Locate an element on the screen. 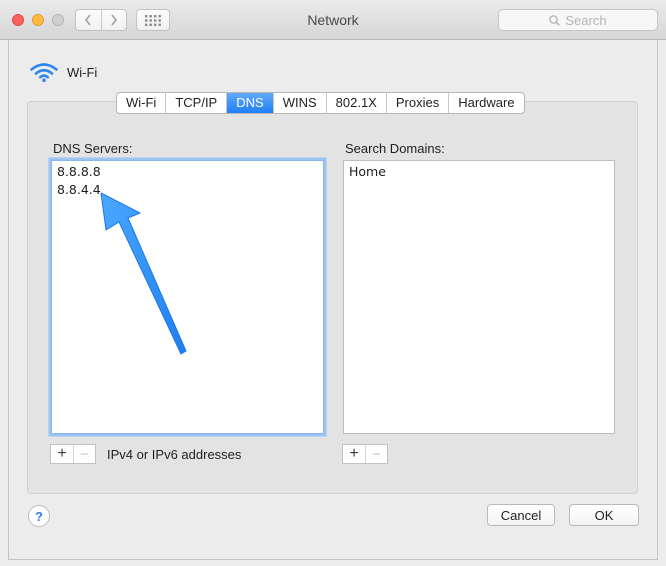 Image resolution: width=666 pixels, height=566 pixels. dns-add-button: + is located at coordinates (62, 454).